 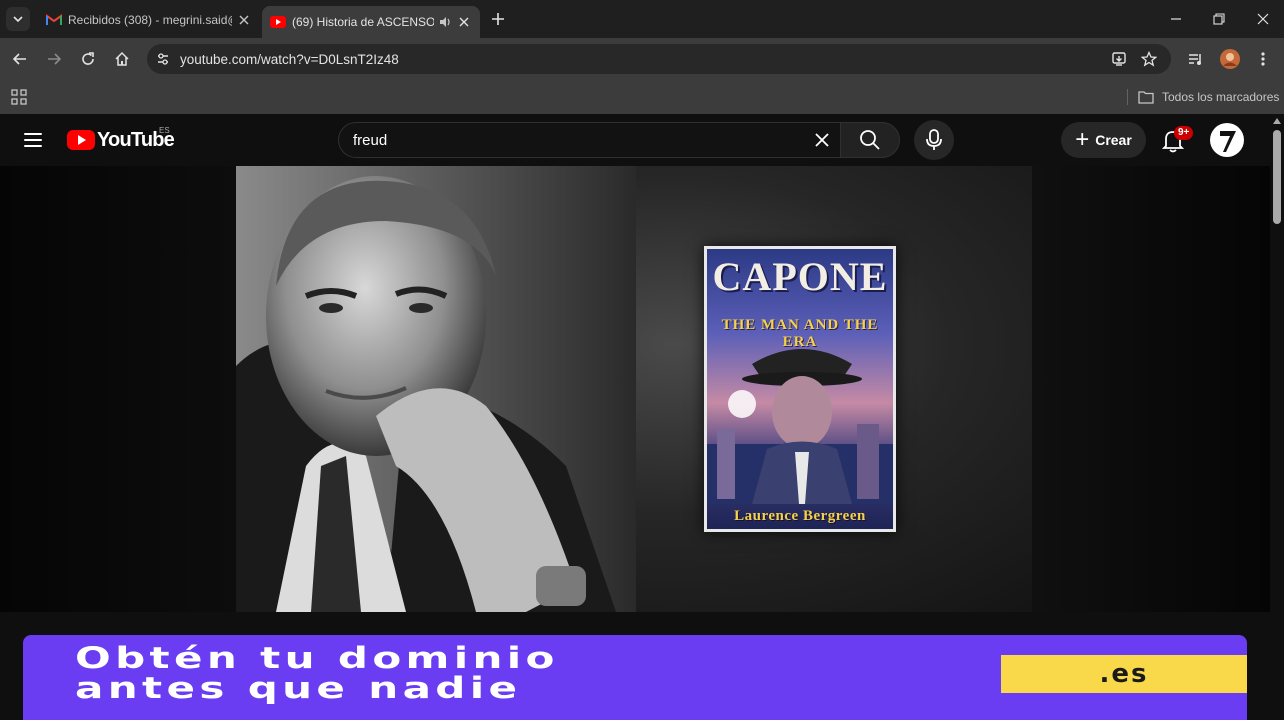 I want to click on create-button: + Crear, so click(x=1103, y=140).